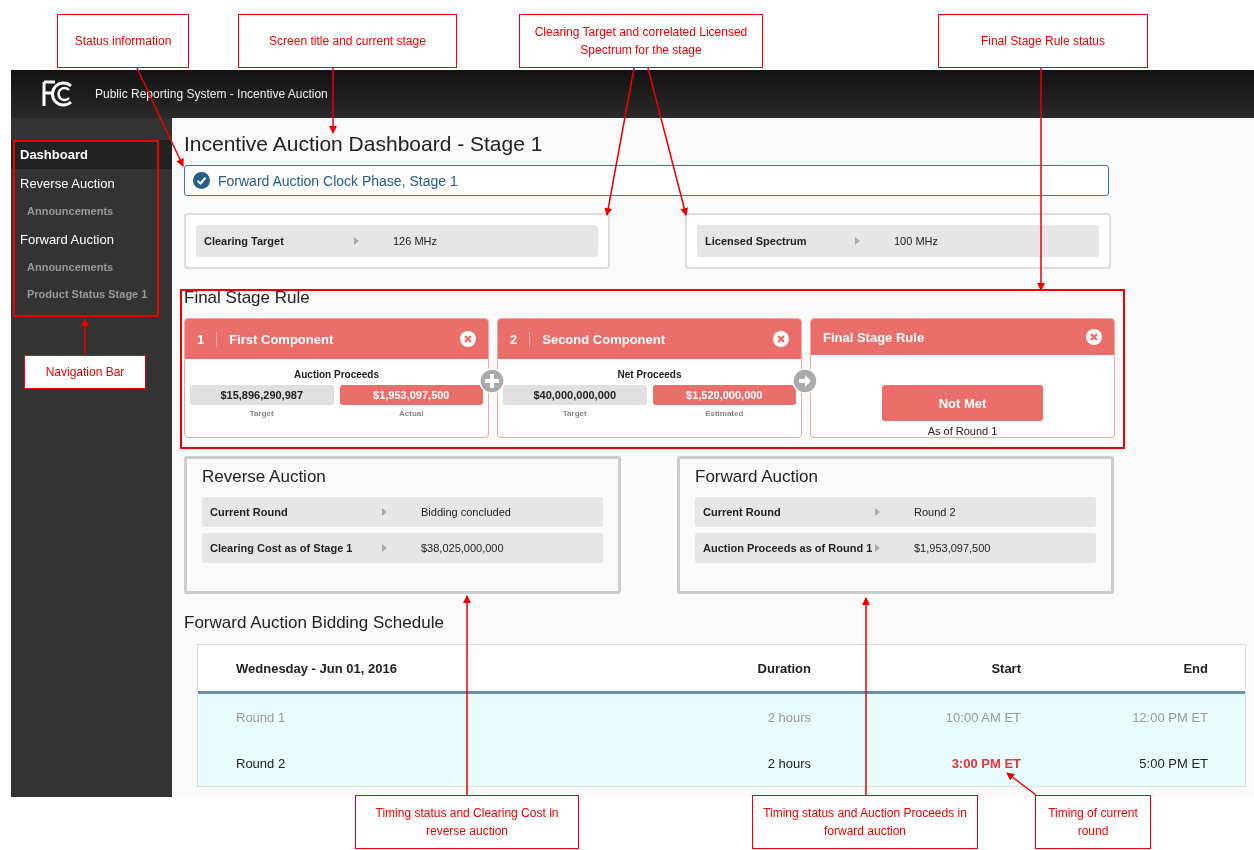 The image size is (1254, 850). I want to click on callout-label: Timing of current round, so click(1093, 822).